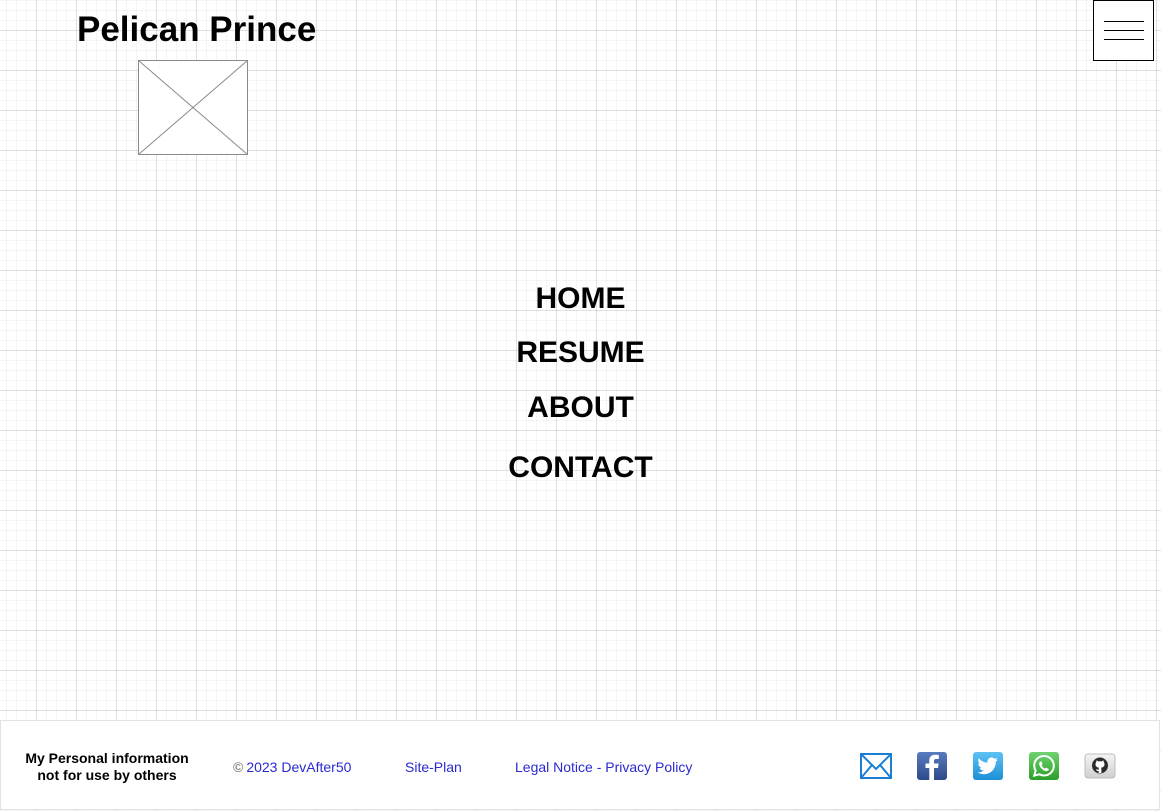 Image resolution: width=1161 pixels, height=811 pixels. I want to click on github-icon, so click(1100, 766).